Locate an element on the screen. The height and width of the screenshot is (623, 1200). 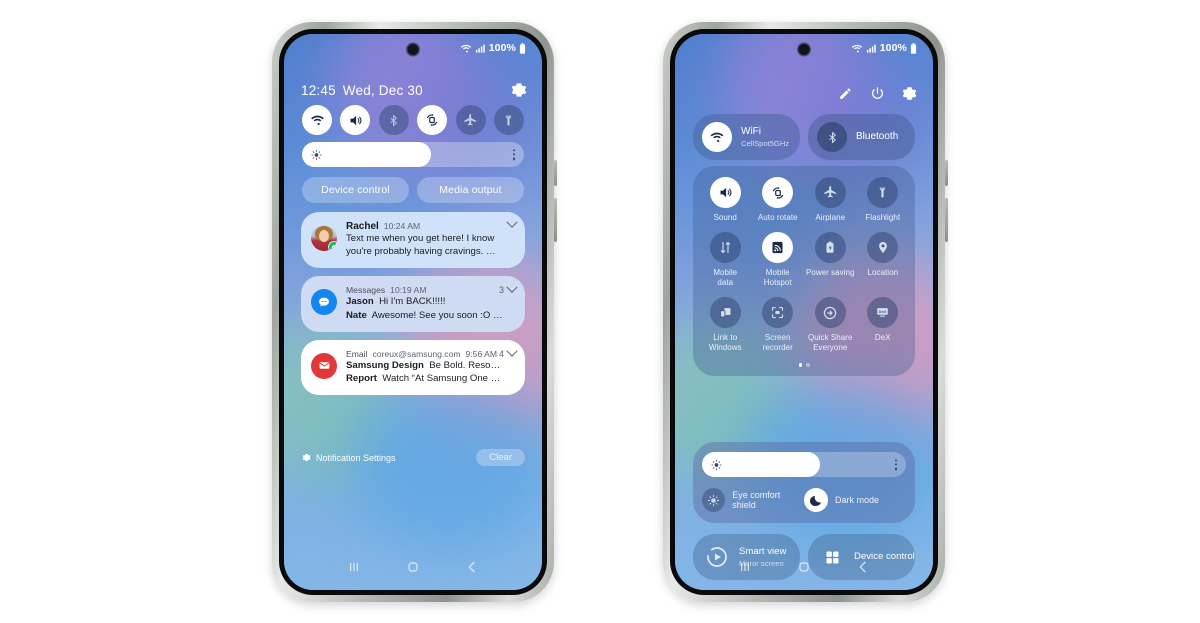
notification-time: 10:24 AM is located at coordinates (402, 226).